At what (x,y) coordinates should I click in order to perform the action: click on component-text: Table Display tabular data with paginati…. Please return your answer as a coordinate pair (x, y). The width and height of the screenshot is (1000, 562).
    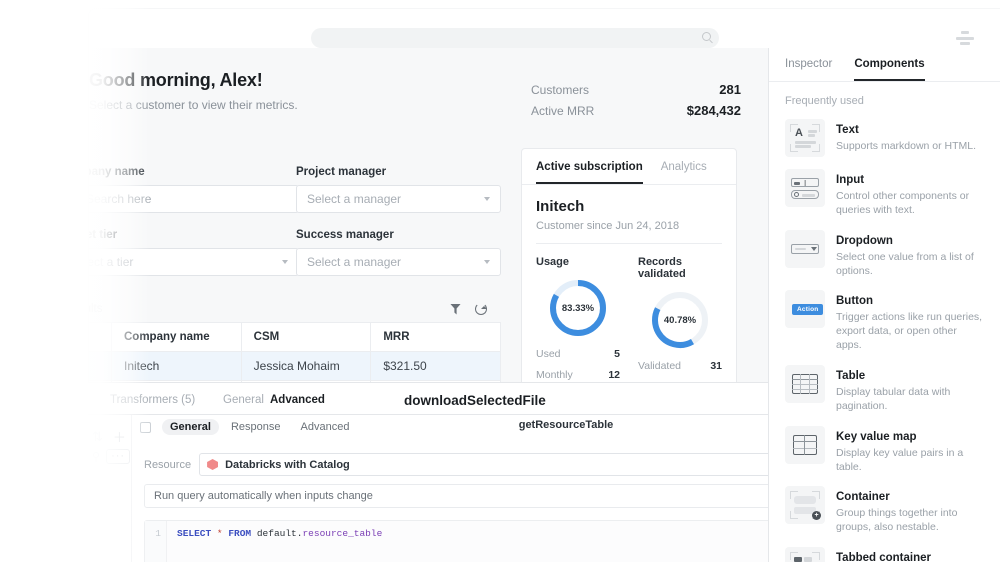
    Looking at the image, I should click on (910, 389).